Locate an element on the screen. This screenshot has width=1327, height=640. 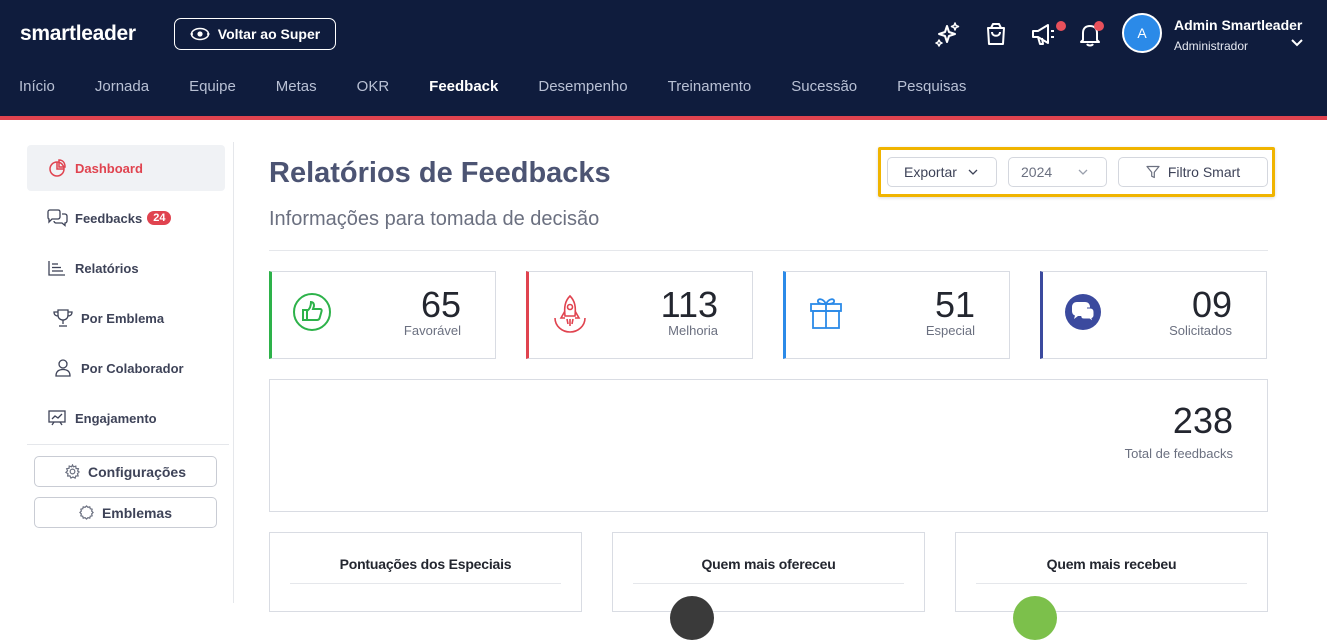
export-label: Exportar is located at coordinates (930, 172).